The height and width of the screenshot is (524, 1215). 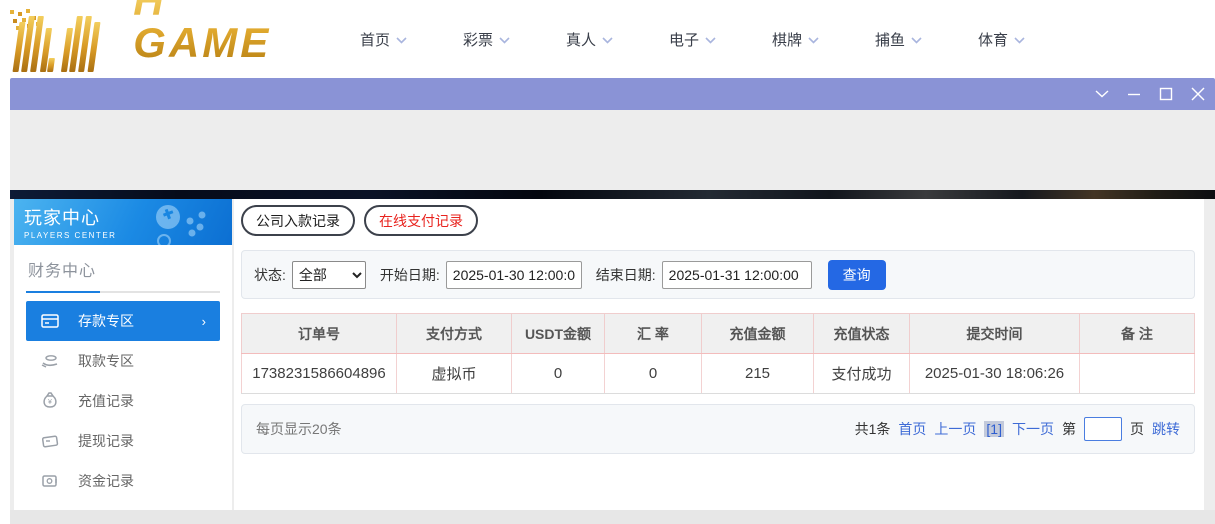 What do you see at coordinates (912, 429) in the screenshot?
I see `first-page-link: 首页` at bounding box center [912, 429].